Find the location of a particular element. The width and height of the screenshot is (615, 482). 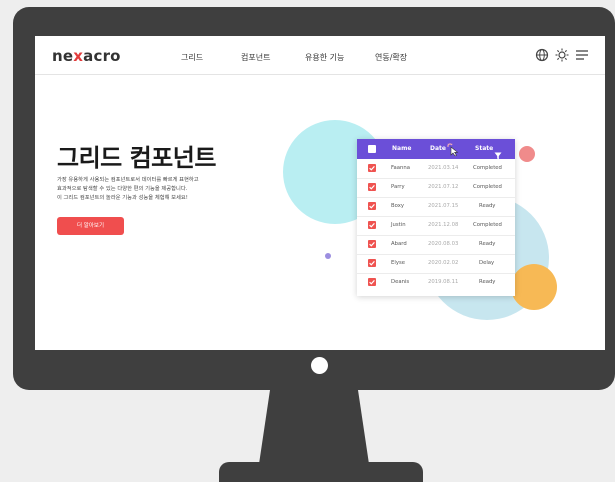

grid-row: Justin 2021.12.08 Completed is located at coordinates (436, 226).